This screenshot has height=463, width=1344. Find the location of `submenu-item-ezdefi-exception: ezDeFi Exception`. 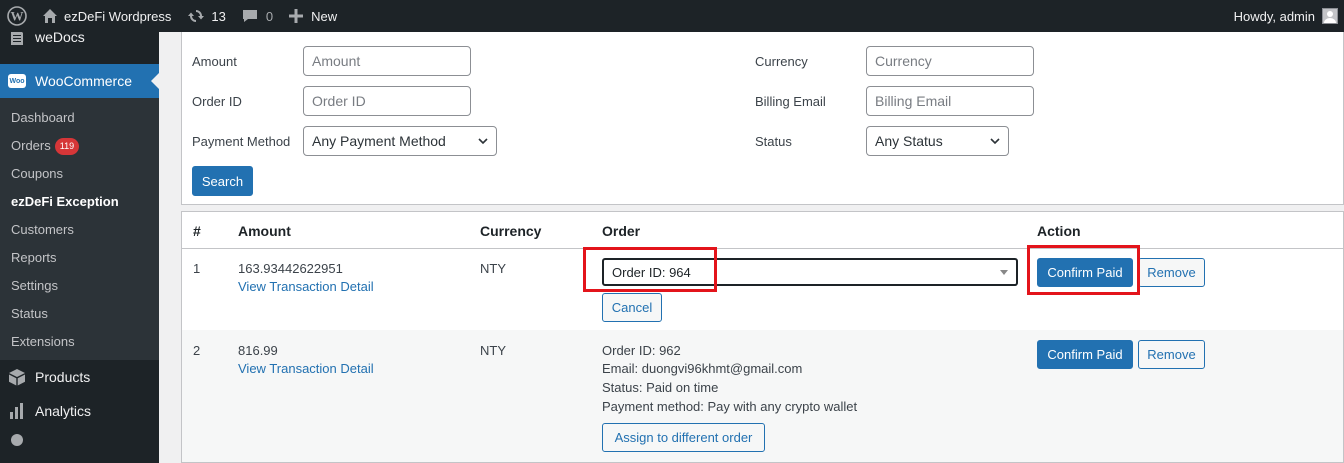

submenu-item-ezdefi-exception: ezDeFi Exception is located at coordinates (79, 202).